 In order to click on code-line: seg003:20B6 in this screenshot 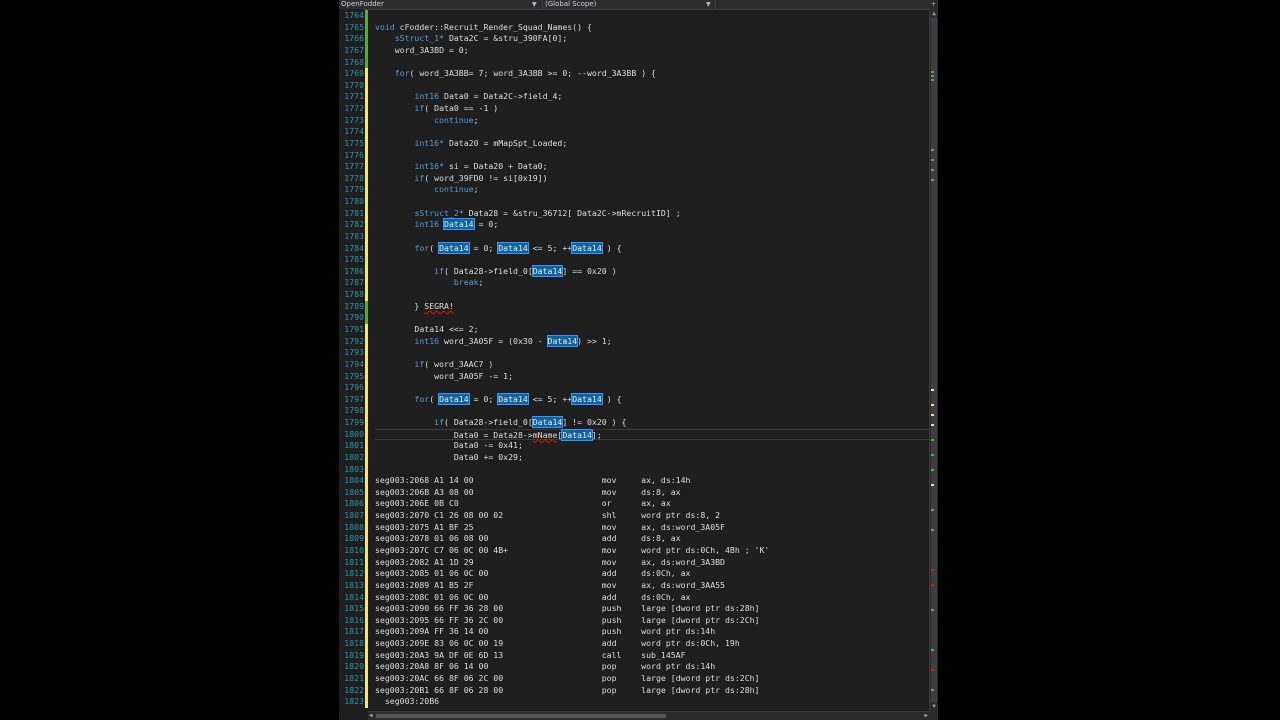, I will do `click(652, 702)`.